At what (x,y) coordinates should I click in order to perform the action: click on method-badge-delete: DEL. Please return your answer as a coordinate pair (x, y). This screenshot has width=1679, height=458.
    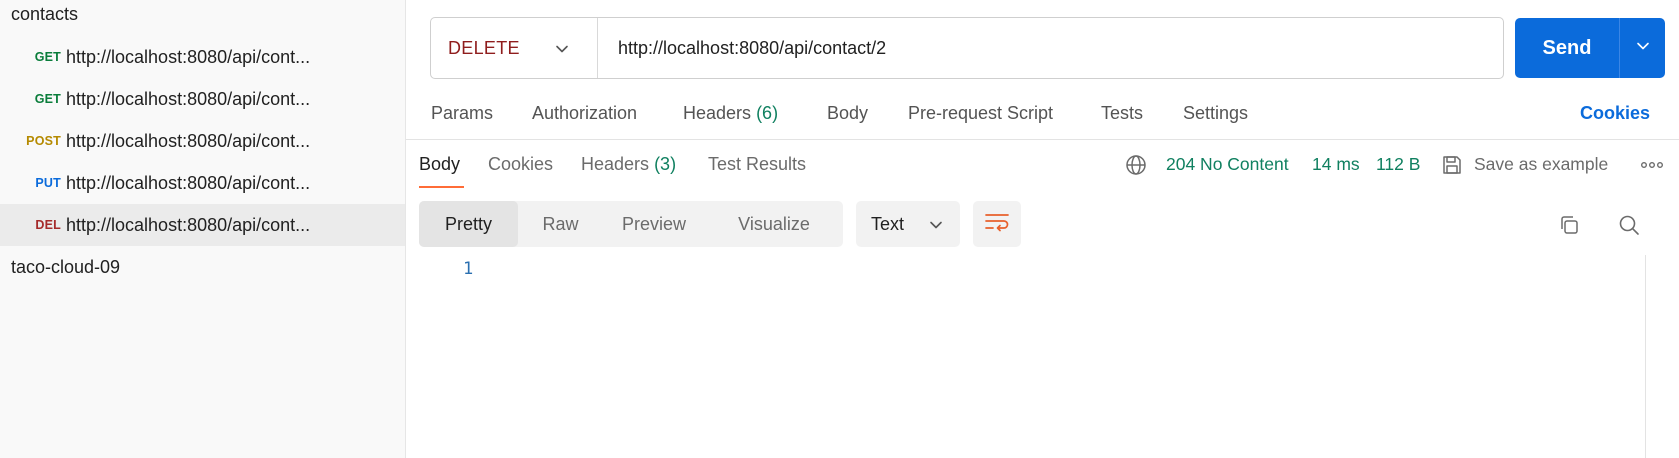
    Looking at the image, I should click on (48, 225).